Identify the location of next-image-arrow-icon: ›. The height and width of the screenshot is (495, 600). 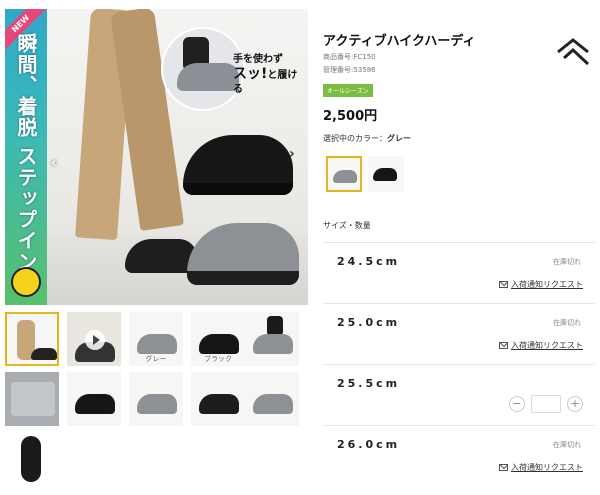
(292, 154).